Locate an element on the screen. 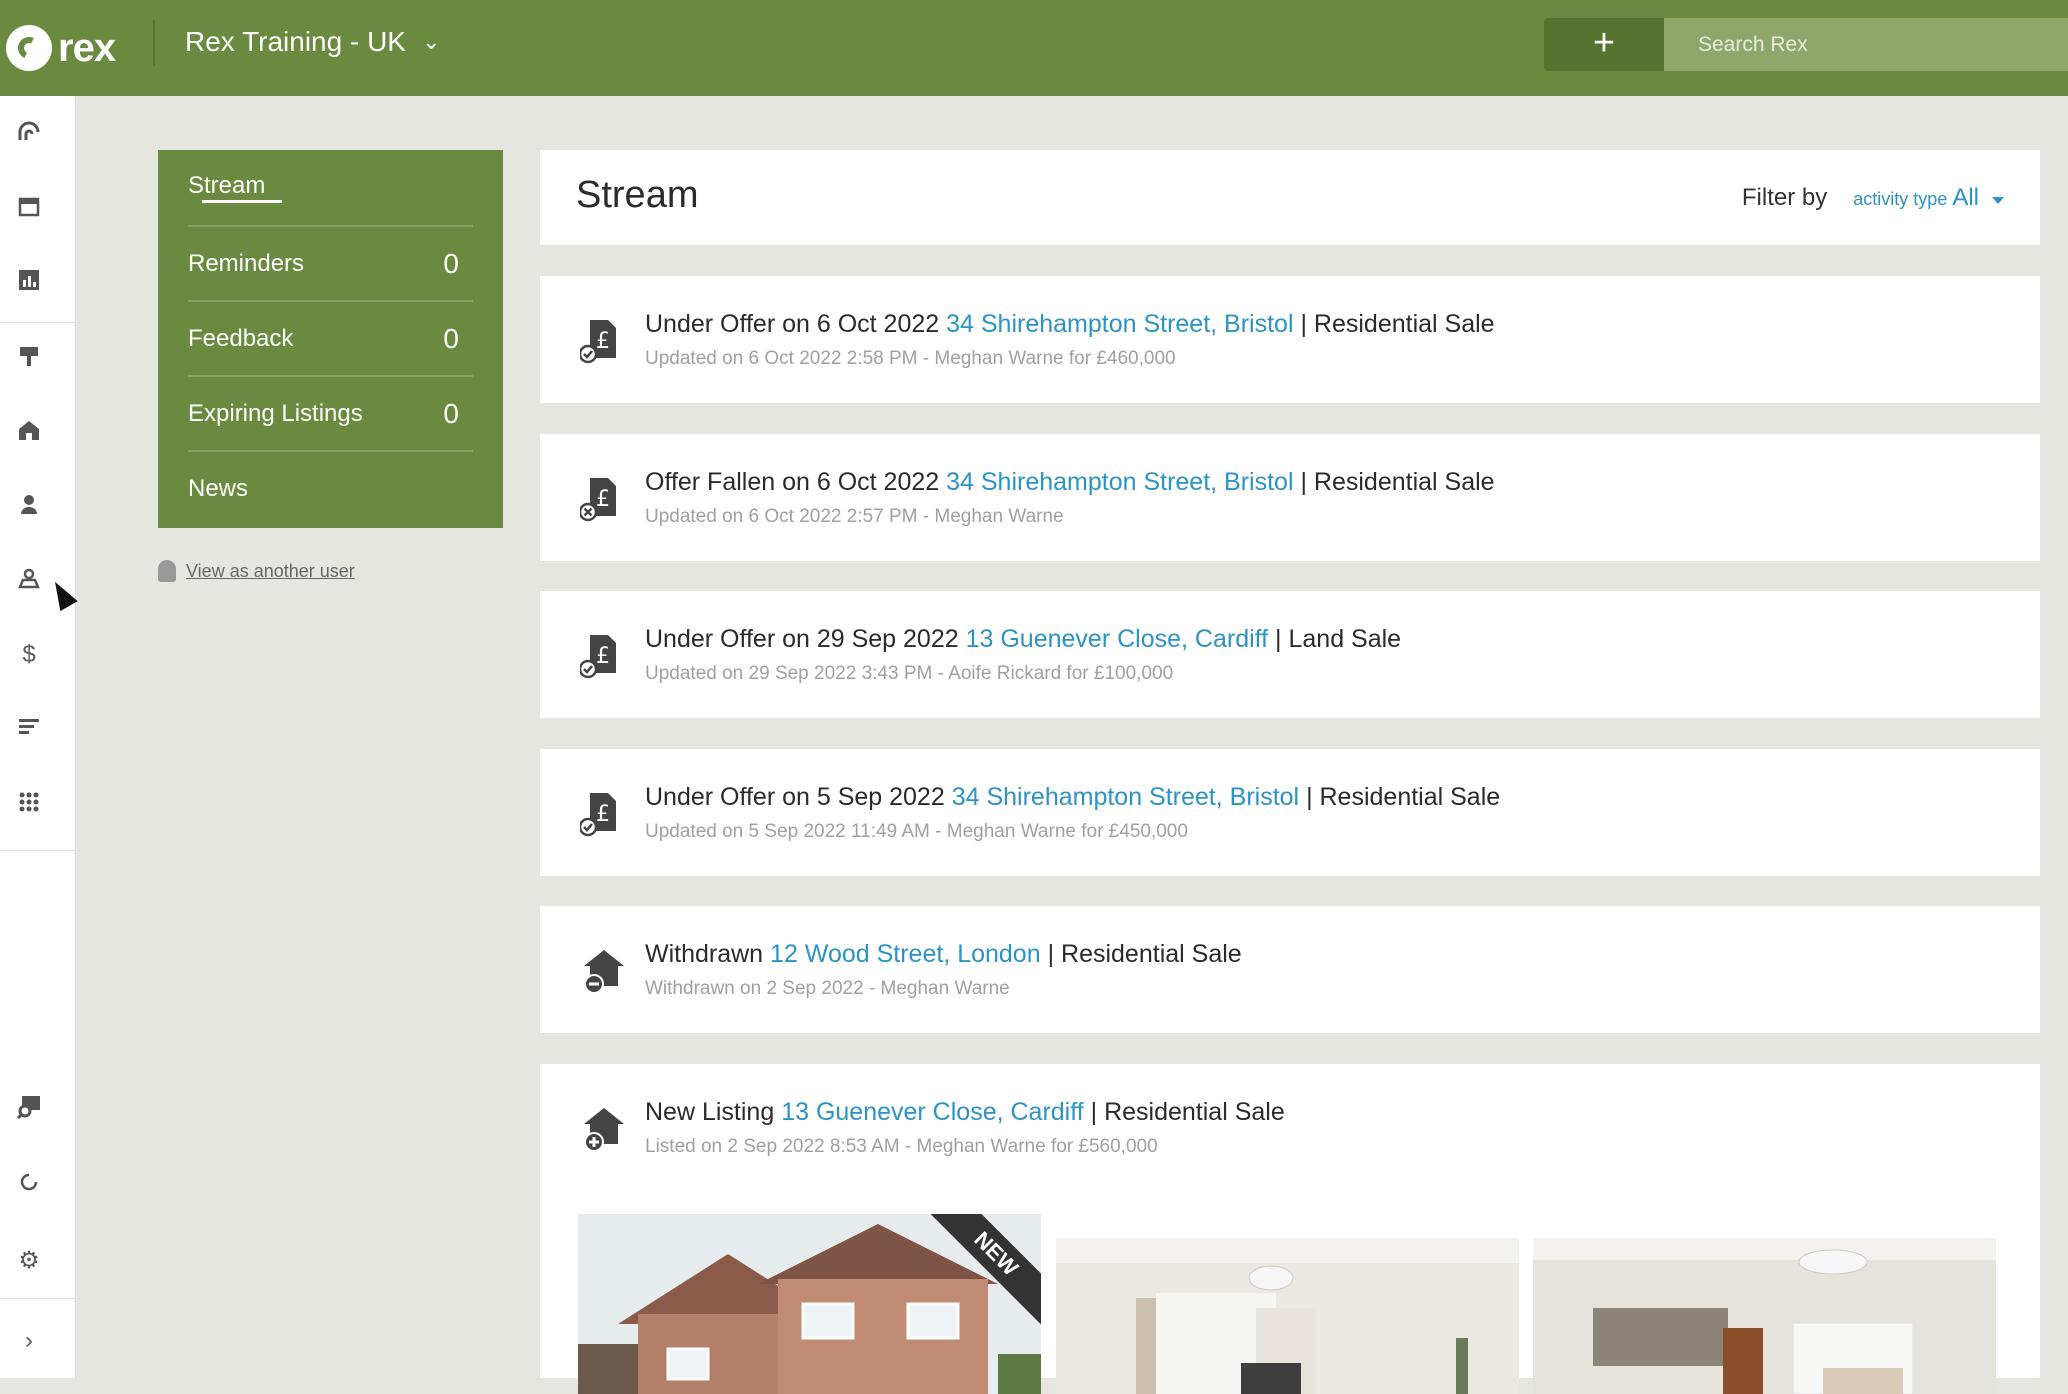 The image size is (2068, 1394). account-name: Rex Training - UK is located at coordinates (295, 41).